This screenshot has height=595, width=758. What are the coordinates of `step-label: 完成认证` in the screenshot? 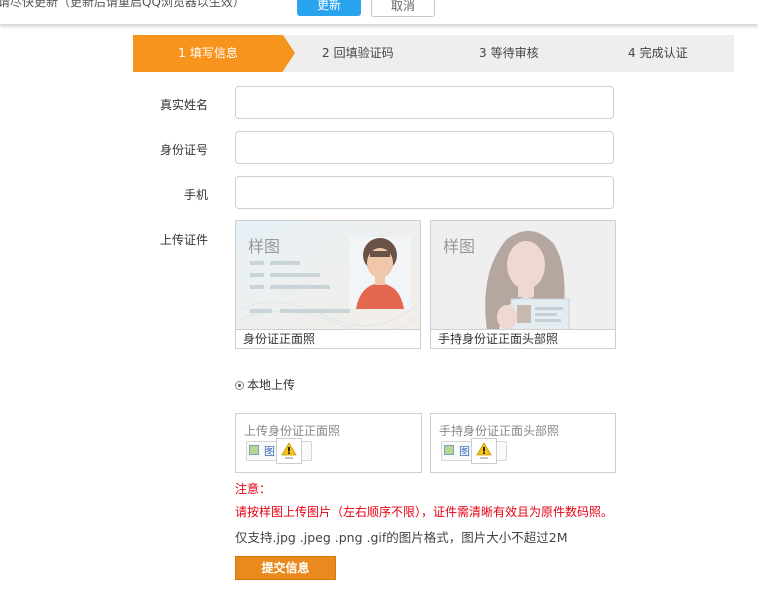 It's located at (663, 53).